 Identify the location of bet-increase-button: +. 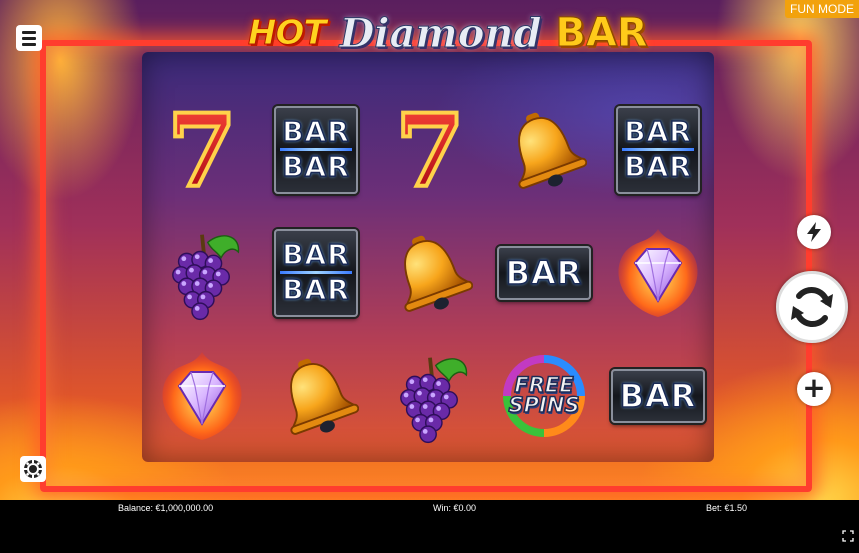
(814, 389).